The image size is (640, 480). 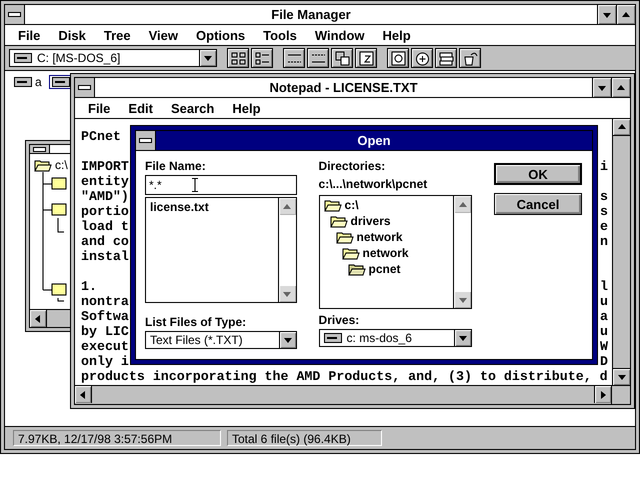 What do you see at coordinates (72, 35) in the screenshot?
I see `menu-item: Disk` at bounding box center [72, 35].